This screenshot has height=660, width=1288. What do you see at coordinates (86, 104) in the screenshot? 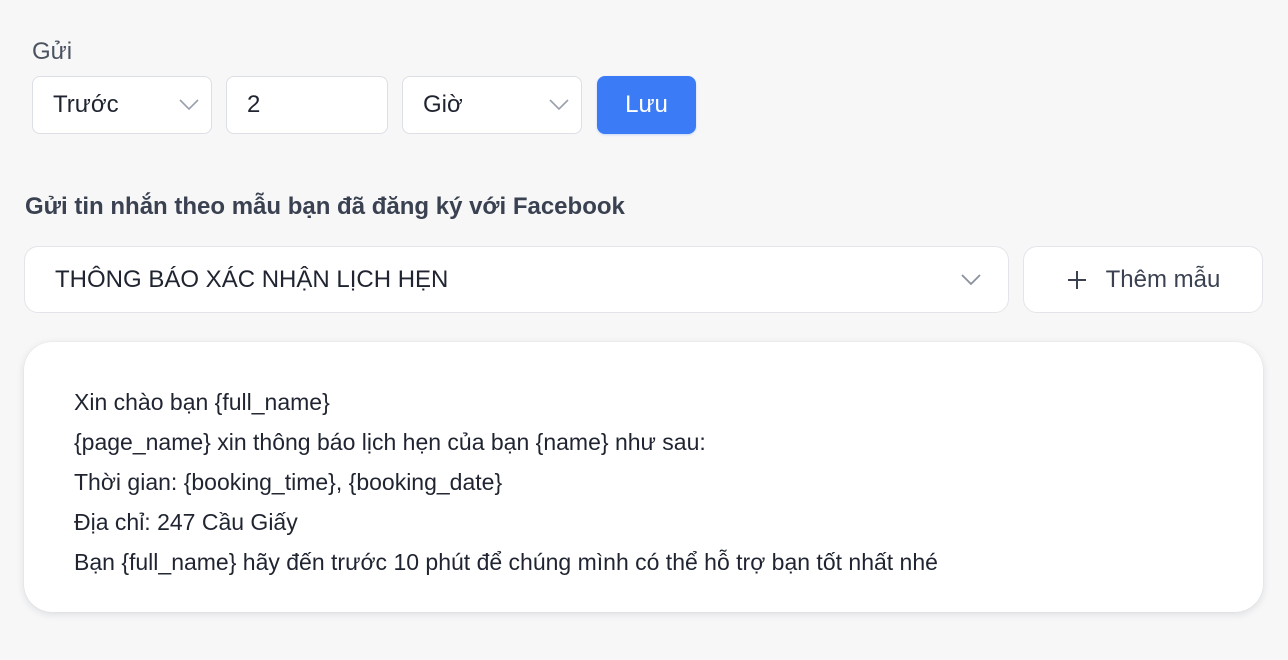
I see `timing-select-value: Trước` at bounding box center [86, 104].